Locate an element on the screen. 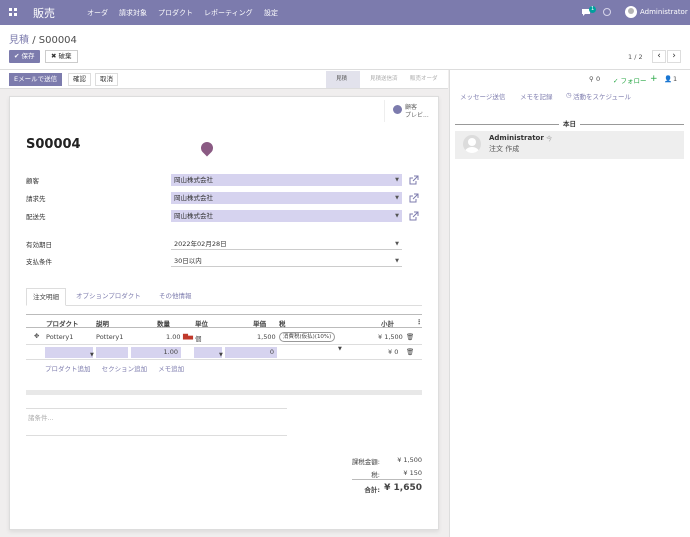 This screenshot has height=537, width=690. line-product: Pottery1 is located at coordinates (59, 337).